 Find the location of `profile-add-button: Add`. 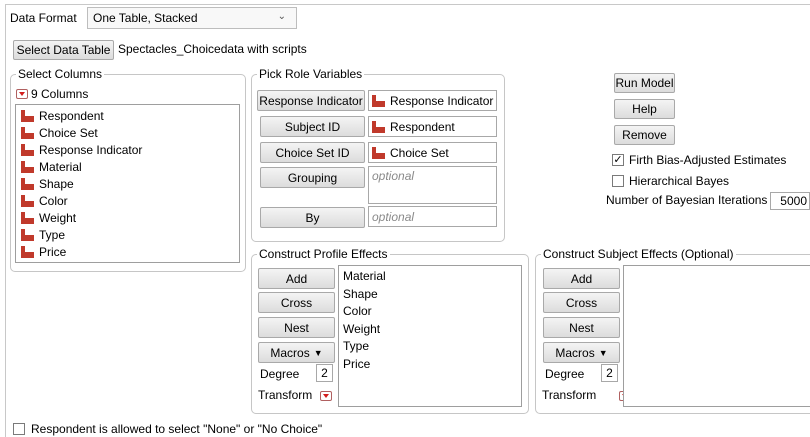

profile-add-button: Add is located at coordinates (296, 278).